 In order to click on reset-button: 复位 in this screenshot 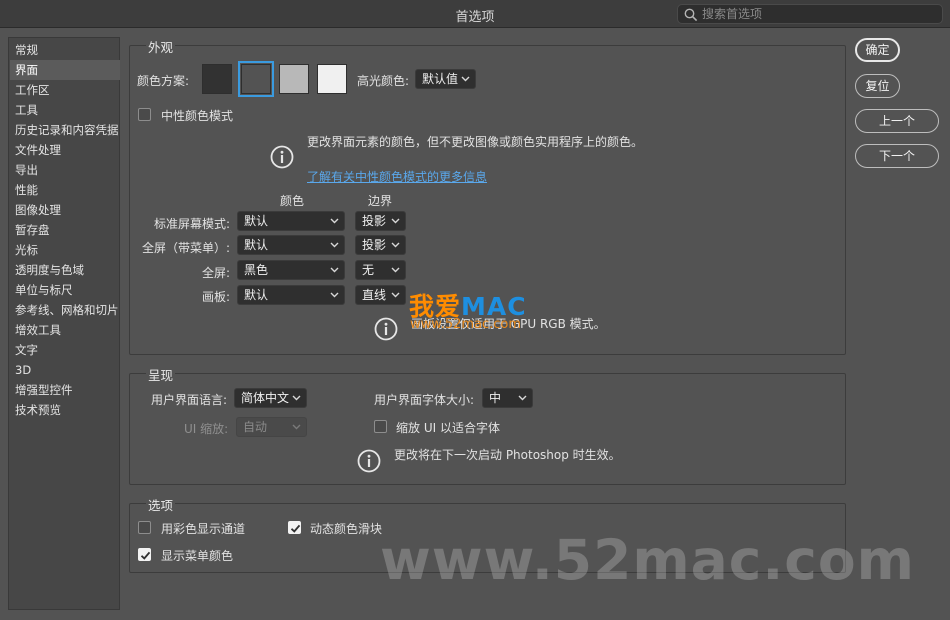, I will do `click(877, 86)`.